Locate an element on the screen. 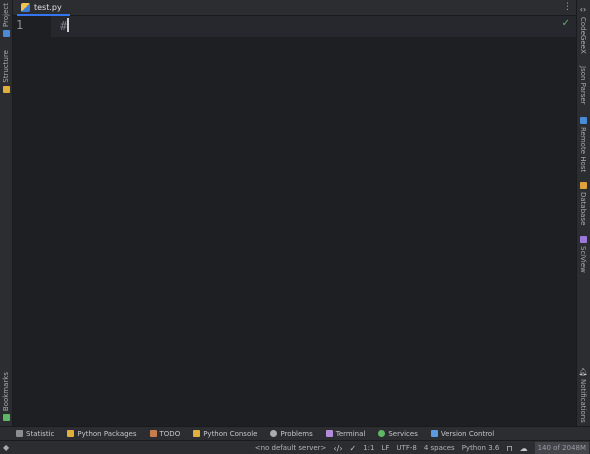  project-label: Project is located at coordinates (6, 15).